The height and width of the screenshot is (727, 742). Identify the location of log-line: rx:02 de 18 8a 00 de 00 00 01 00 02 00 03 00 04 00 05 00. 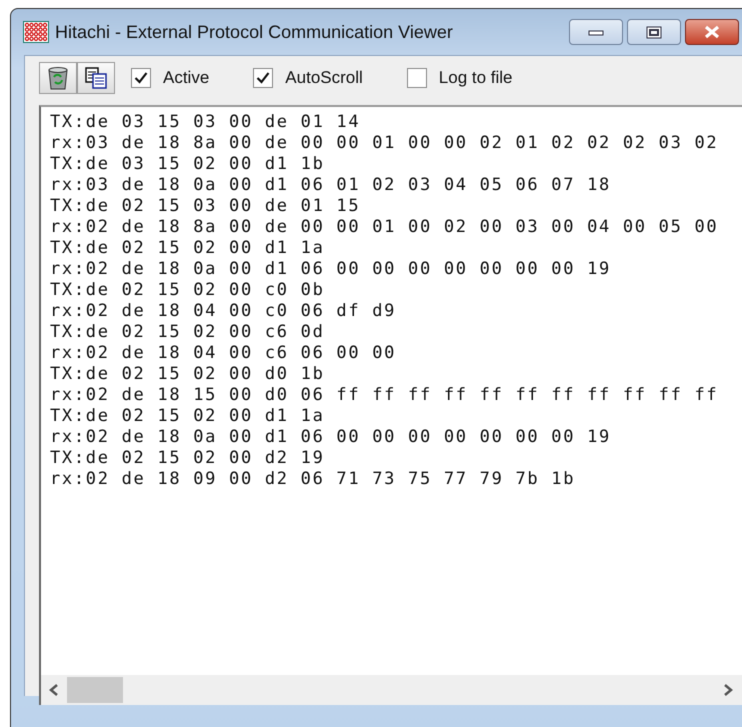
(384, 227).